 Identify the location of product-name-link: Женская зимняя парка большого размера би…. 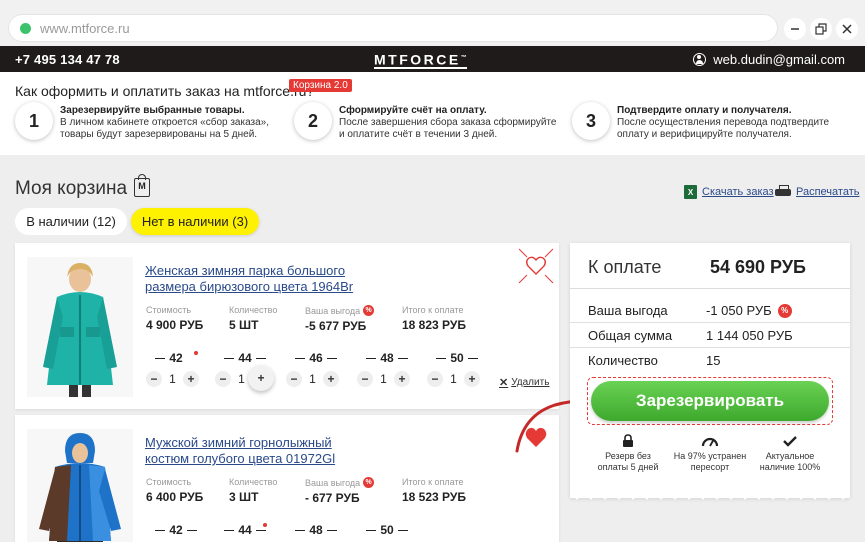
(260, 279).